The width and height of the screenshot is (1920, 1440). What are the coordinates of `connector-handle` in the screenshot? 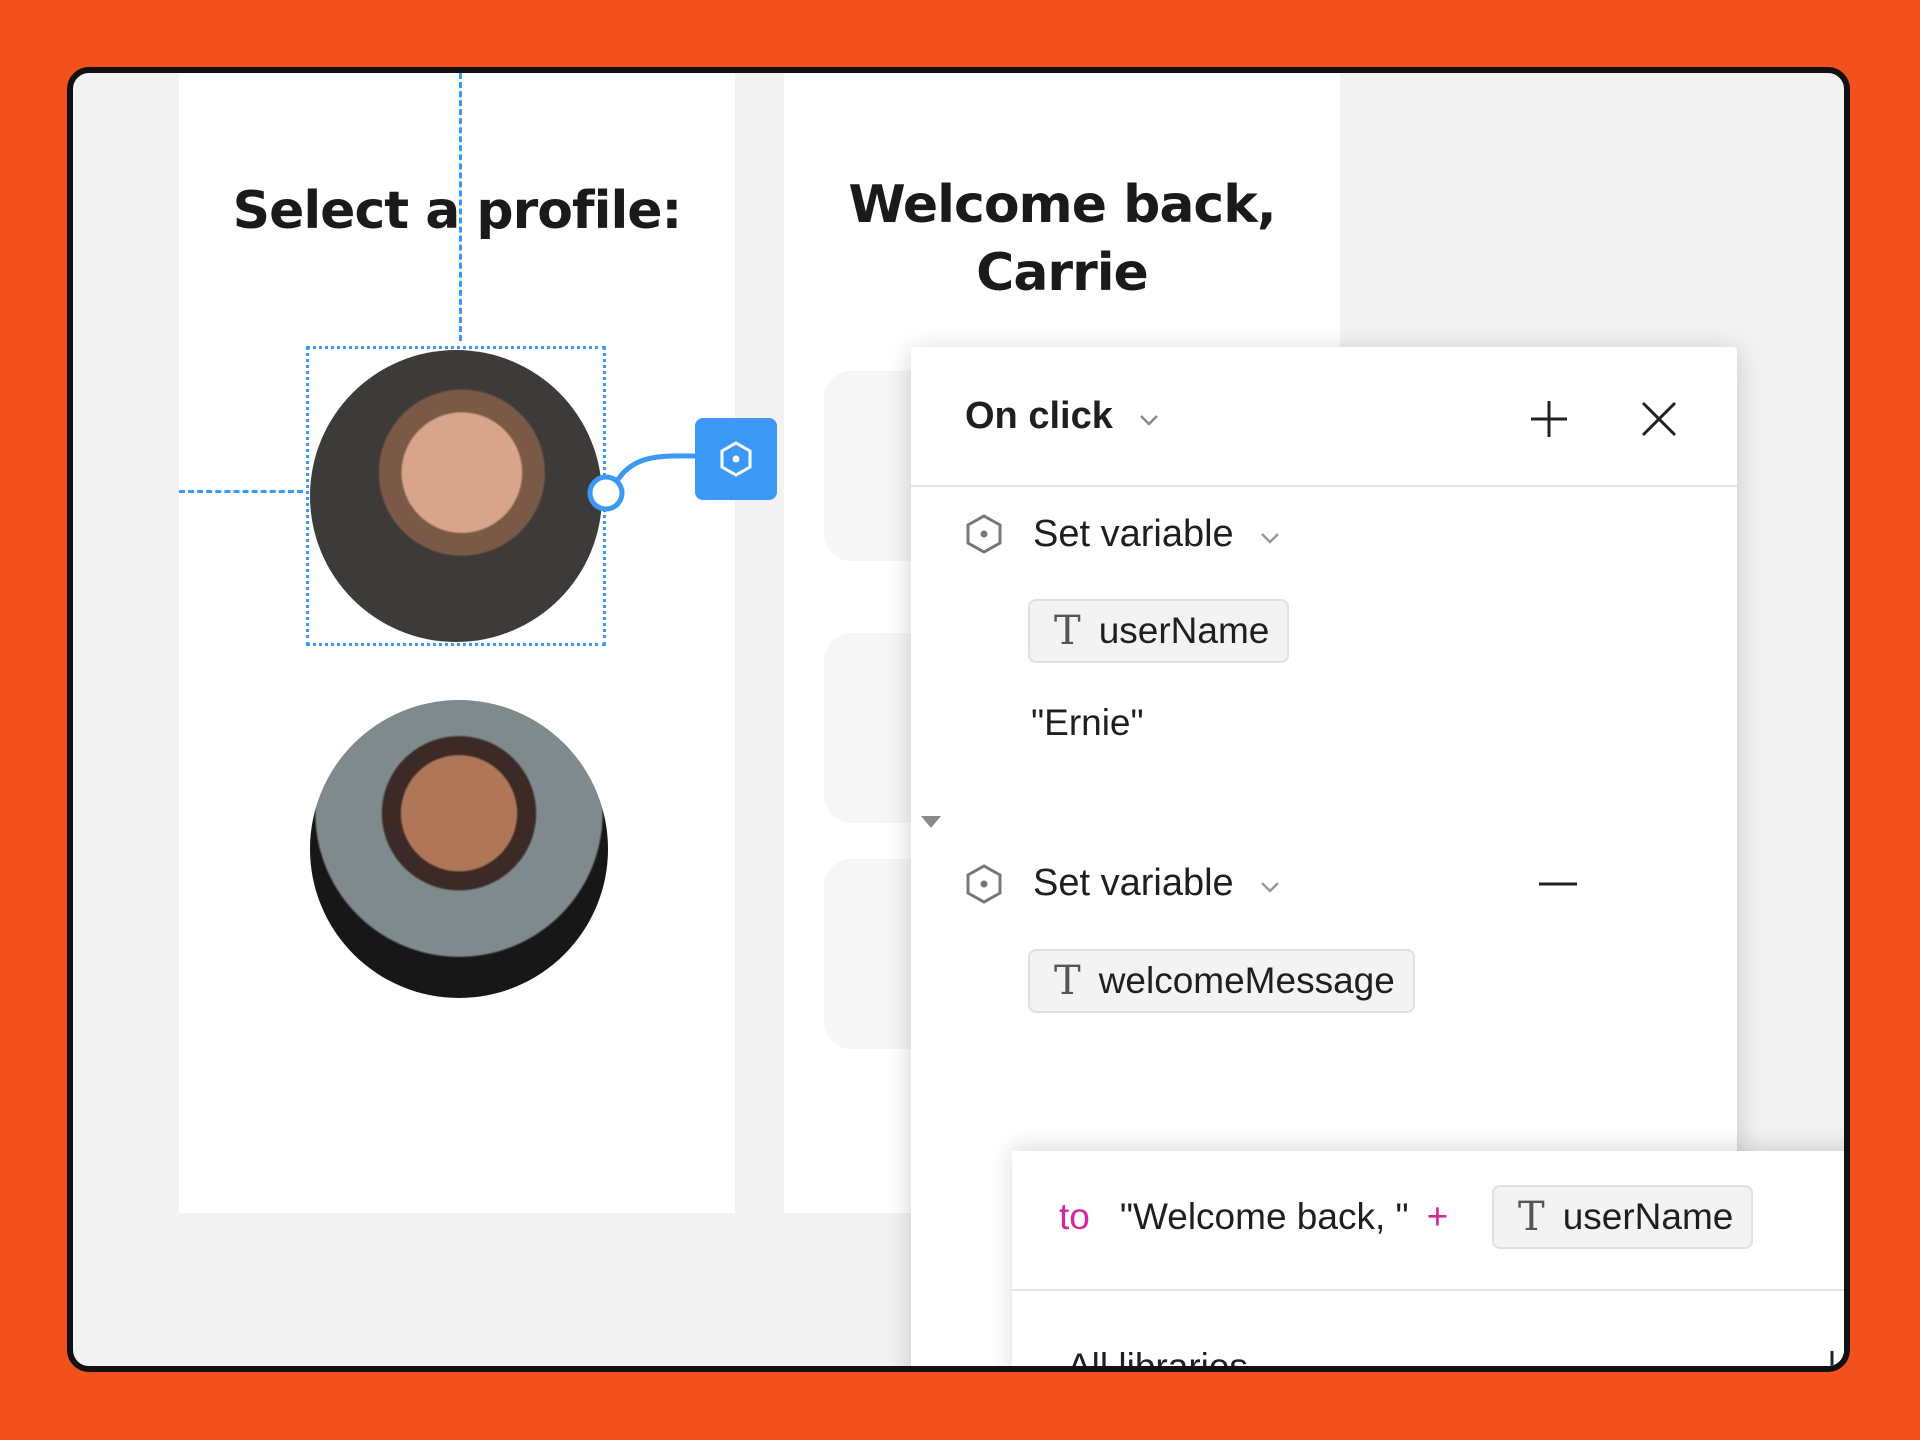 It's located at (606, 493).